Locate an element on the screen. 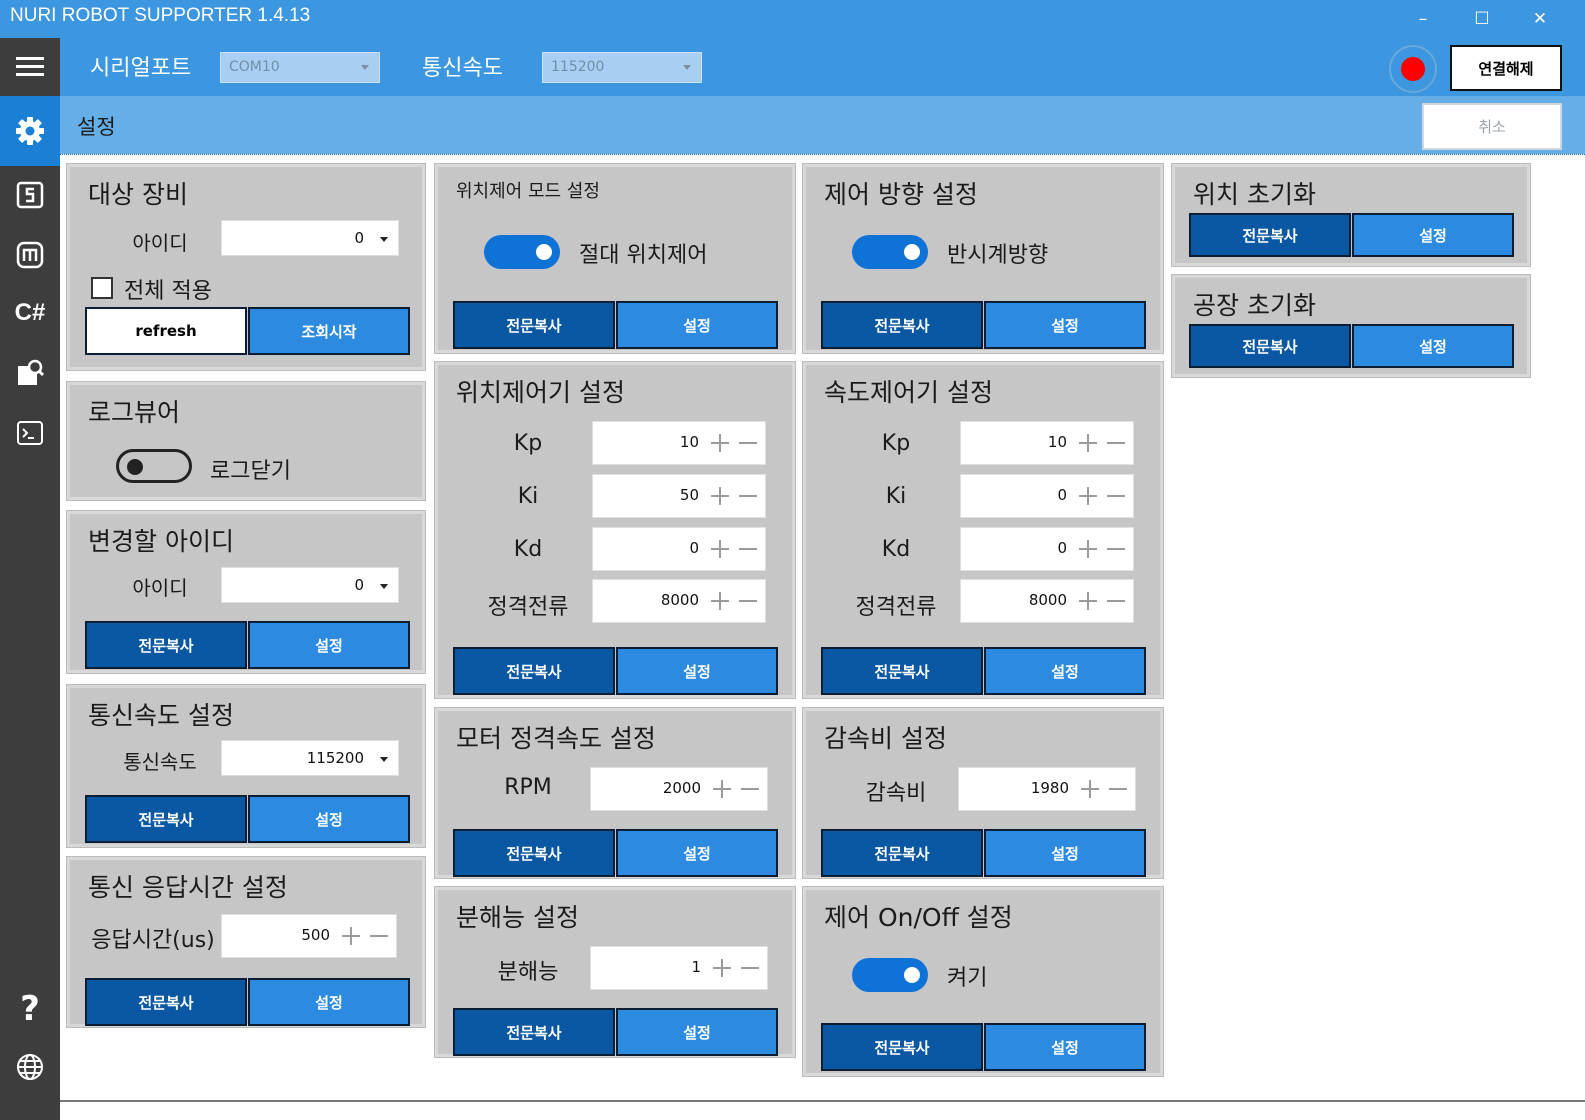 The width and height of the screenshot is (1585, 1120). position-mode-toggle is located at coordinates (522, 252).